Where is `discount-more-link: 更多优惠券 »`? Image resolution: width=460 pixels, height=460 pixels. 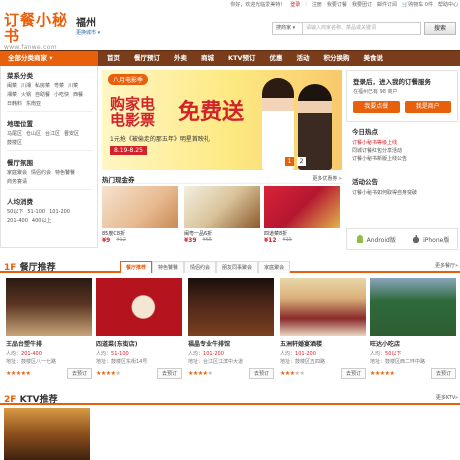 discount-more-link: 更多优惠券 » is located at coordinates (327, 178).